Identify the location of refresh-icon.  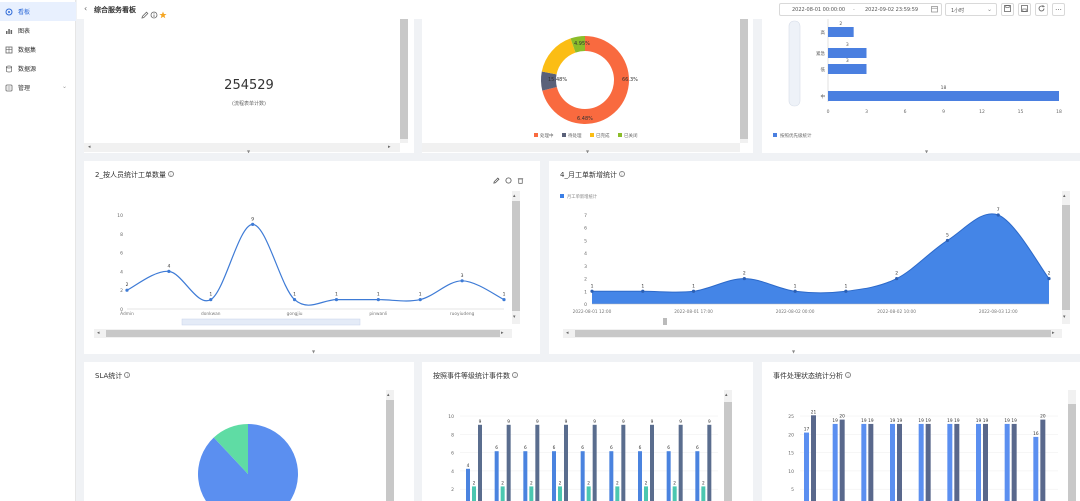
(1041, 9).